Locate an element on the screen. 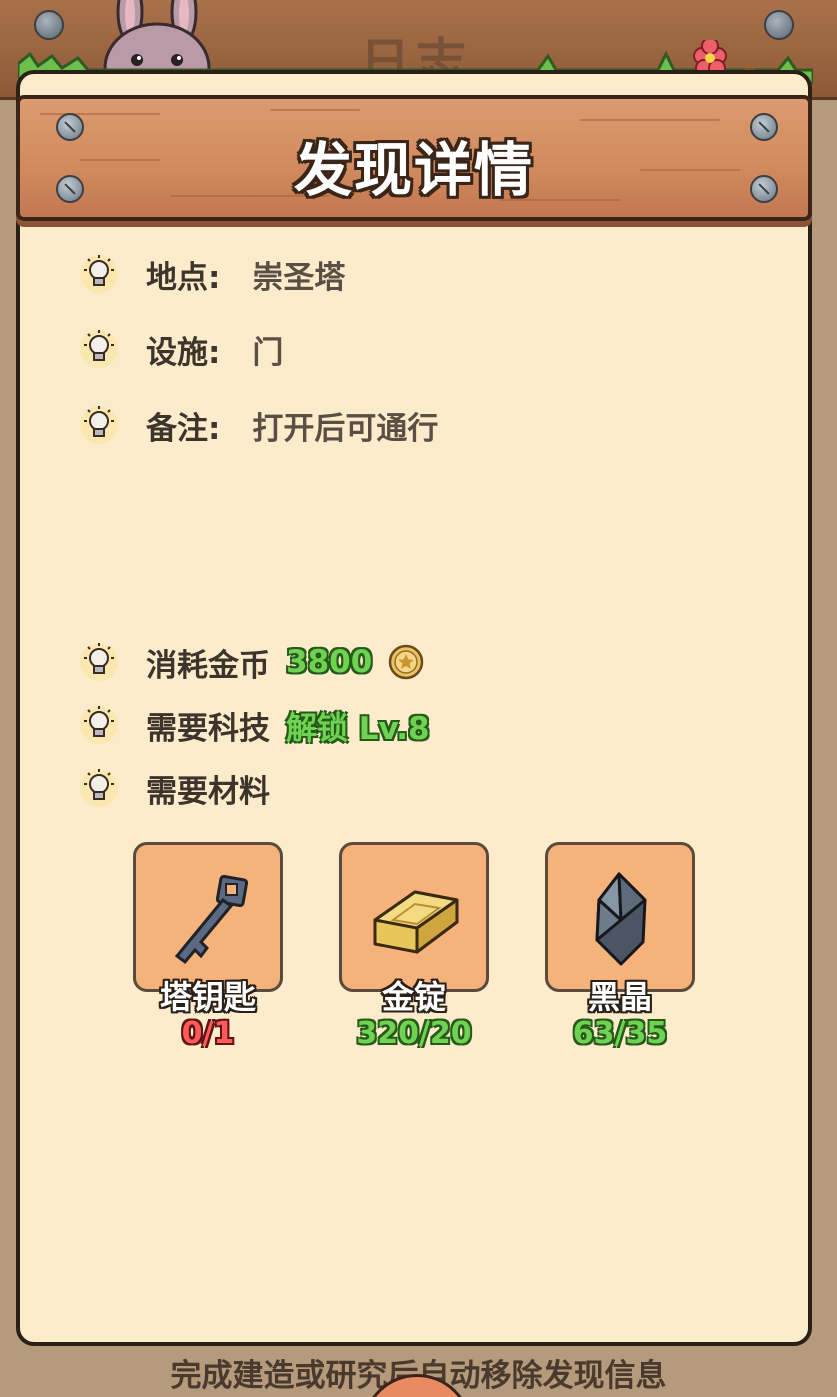 This screenshot has width=837, height=1397. key-icon is located at coordinates (211, 919).